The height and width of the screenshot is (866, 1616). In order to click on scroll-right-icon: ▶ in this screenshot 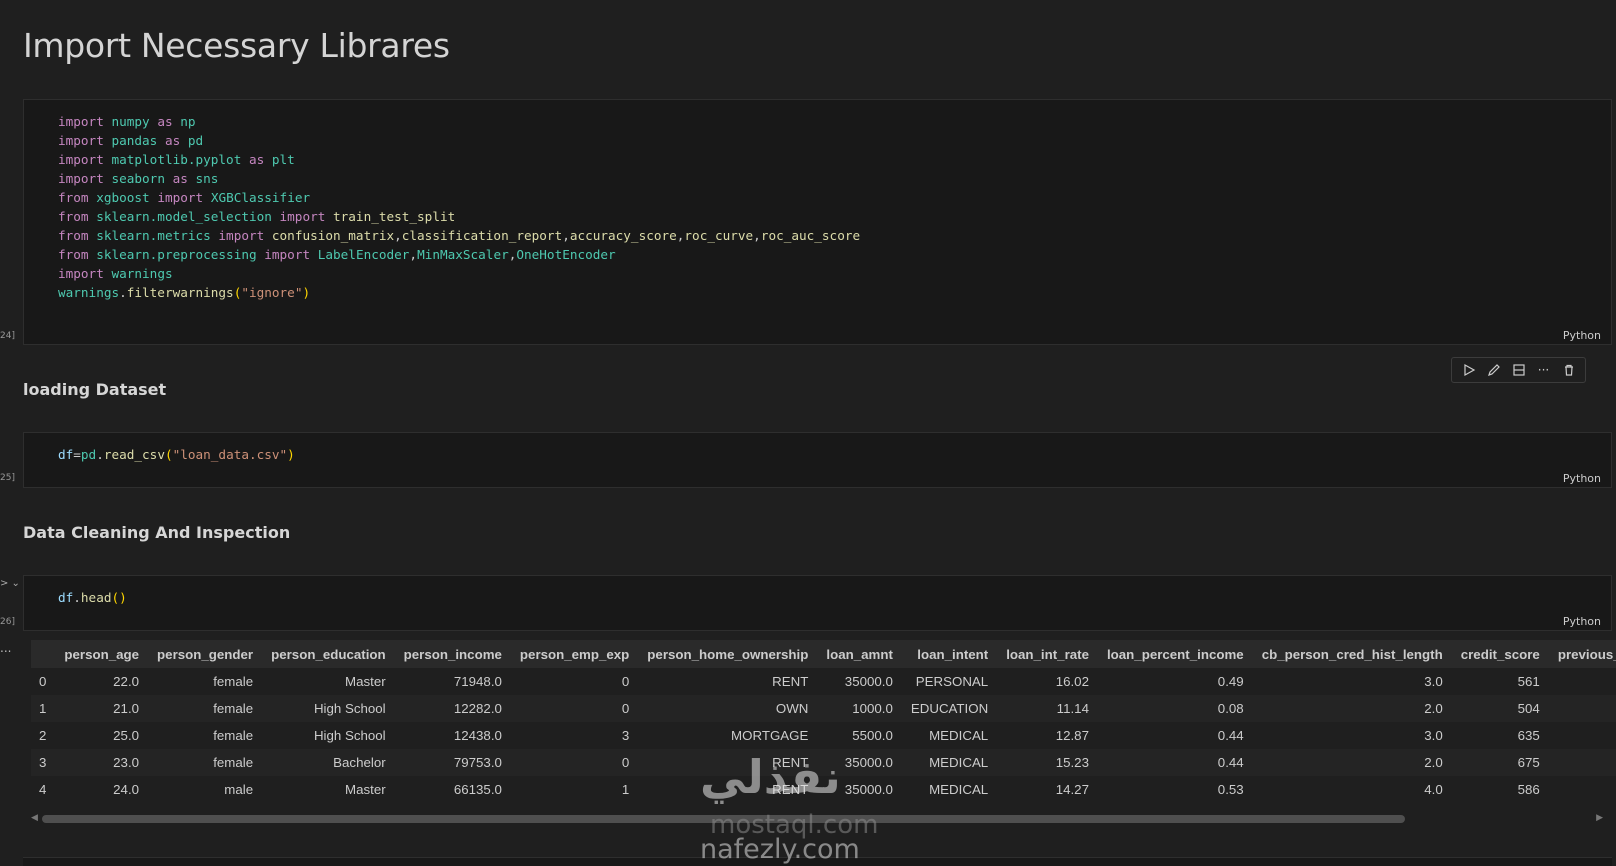, I will do `click(1599, 818)`.